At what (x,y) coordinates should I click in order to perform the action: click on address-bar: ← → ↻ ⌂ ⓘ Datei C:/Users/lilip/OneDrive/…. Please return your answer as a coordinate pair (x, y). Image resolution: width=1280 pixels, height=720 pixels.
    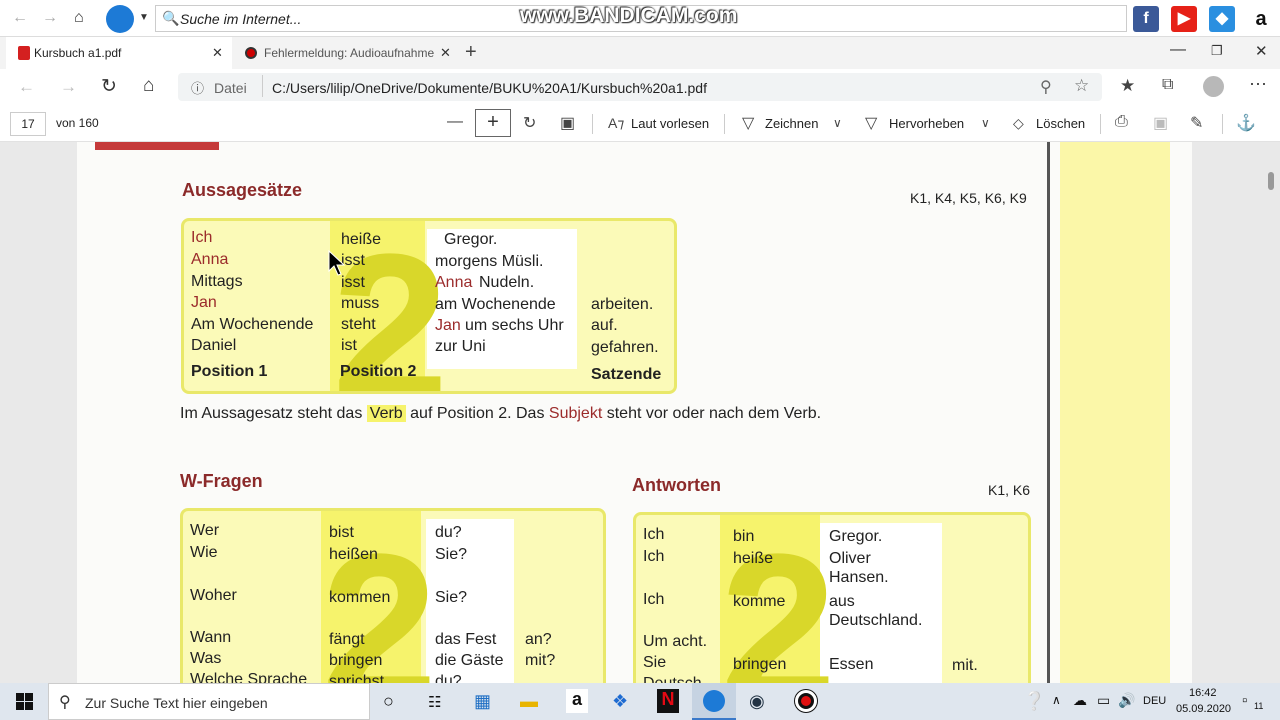
    Looking at the image, I should click on (640, 87).